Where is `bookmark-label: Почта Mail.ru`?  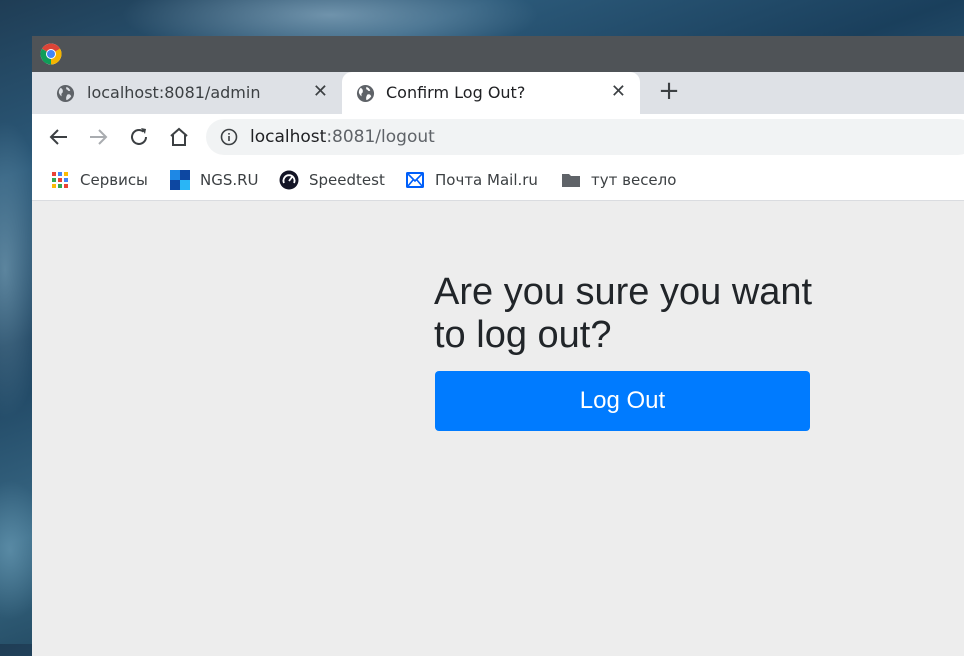
bookmark-label: Почта Mail.ru is located at coordinates (486, 180).